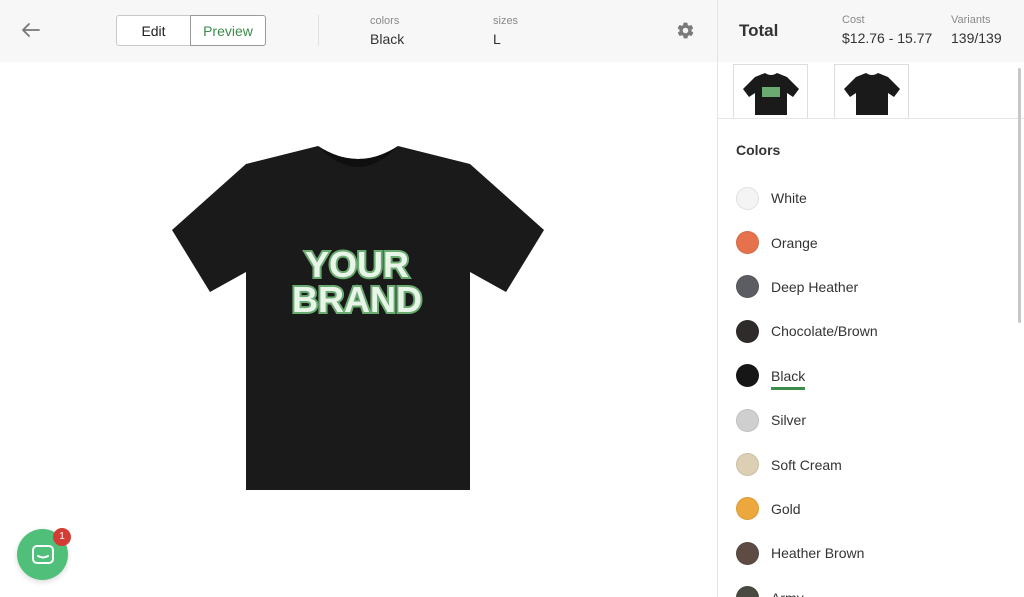 The image size is (1024, 597). I want to click on chat-icon, so click(43, 554).